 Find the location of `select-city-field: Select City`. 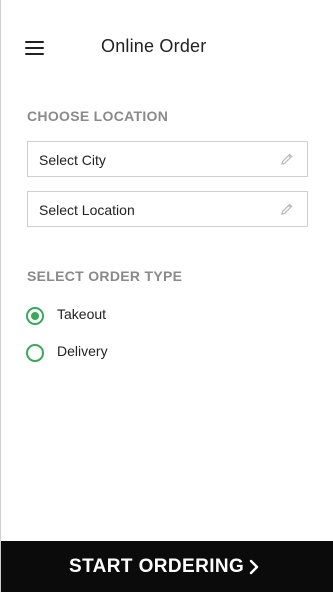

select-city-field: Select City is located at coordinates (167, 159).